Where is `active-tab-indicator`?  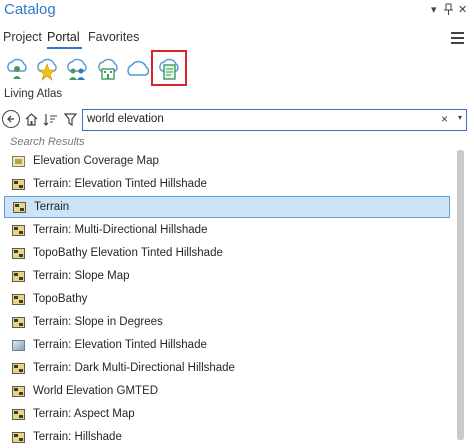 active-tab-indicator is located at coordinates (64, 48).